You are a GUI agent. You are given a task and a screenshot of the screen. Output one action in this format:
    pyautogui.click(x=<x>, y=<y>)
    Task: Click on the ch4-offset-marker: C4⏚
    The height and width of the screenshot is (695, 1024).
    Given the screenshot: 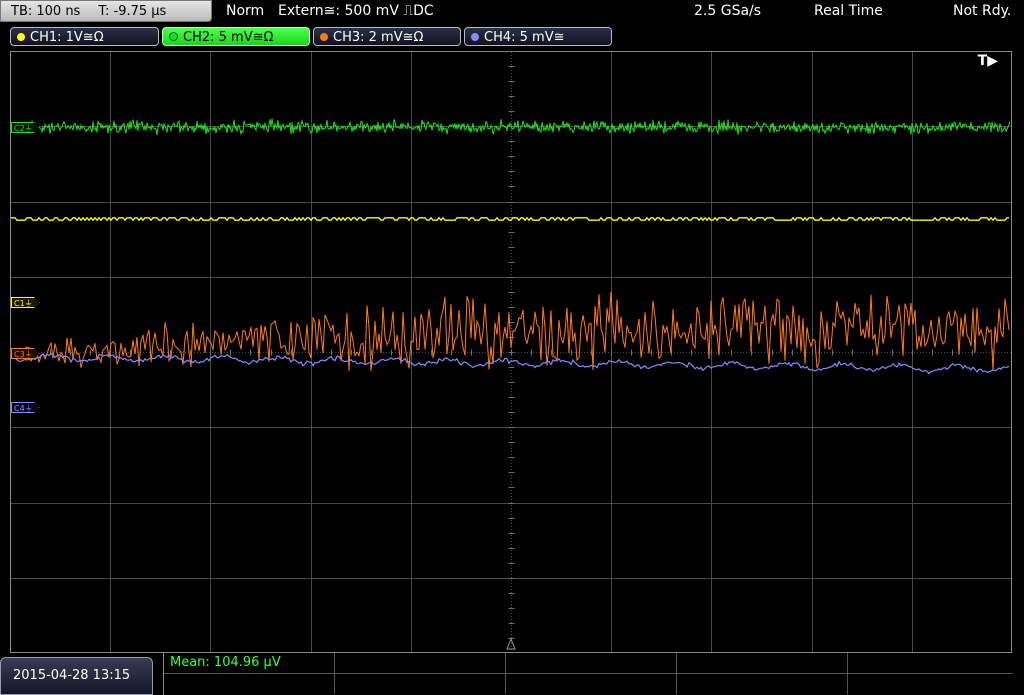 What is the action you would take?
    pyautogui.click(x=25, y=407)
    